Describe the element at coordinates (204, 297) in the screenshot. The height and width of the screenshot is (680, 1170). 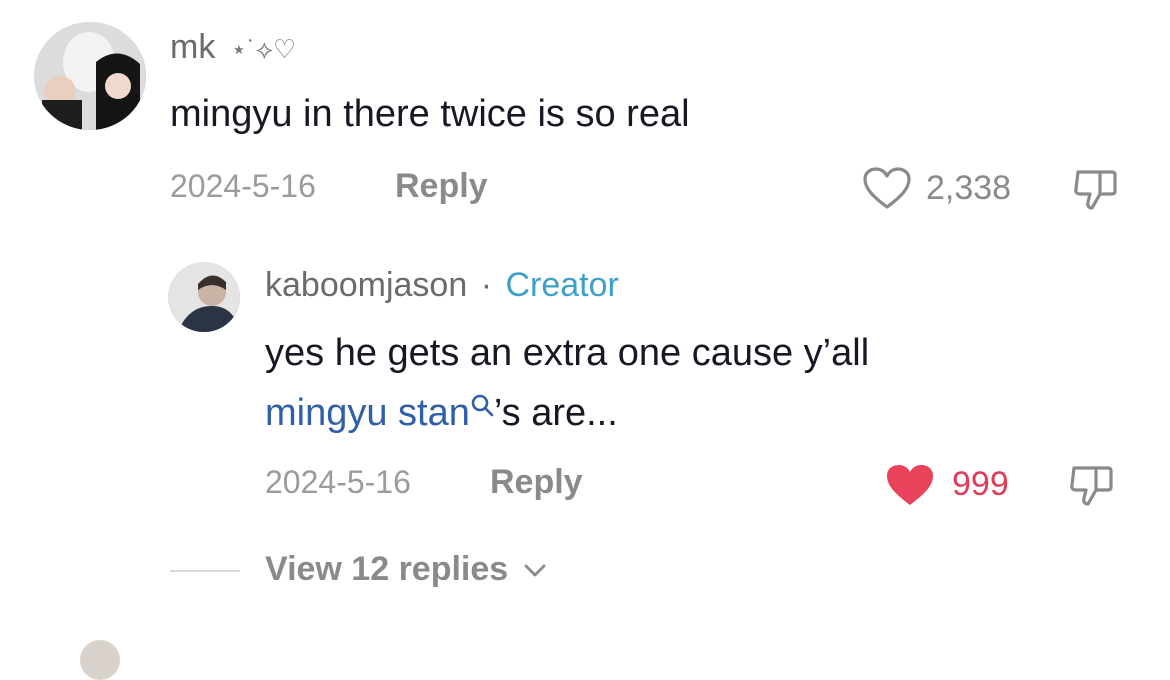
I see `replier-avatar` at that location.